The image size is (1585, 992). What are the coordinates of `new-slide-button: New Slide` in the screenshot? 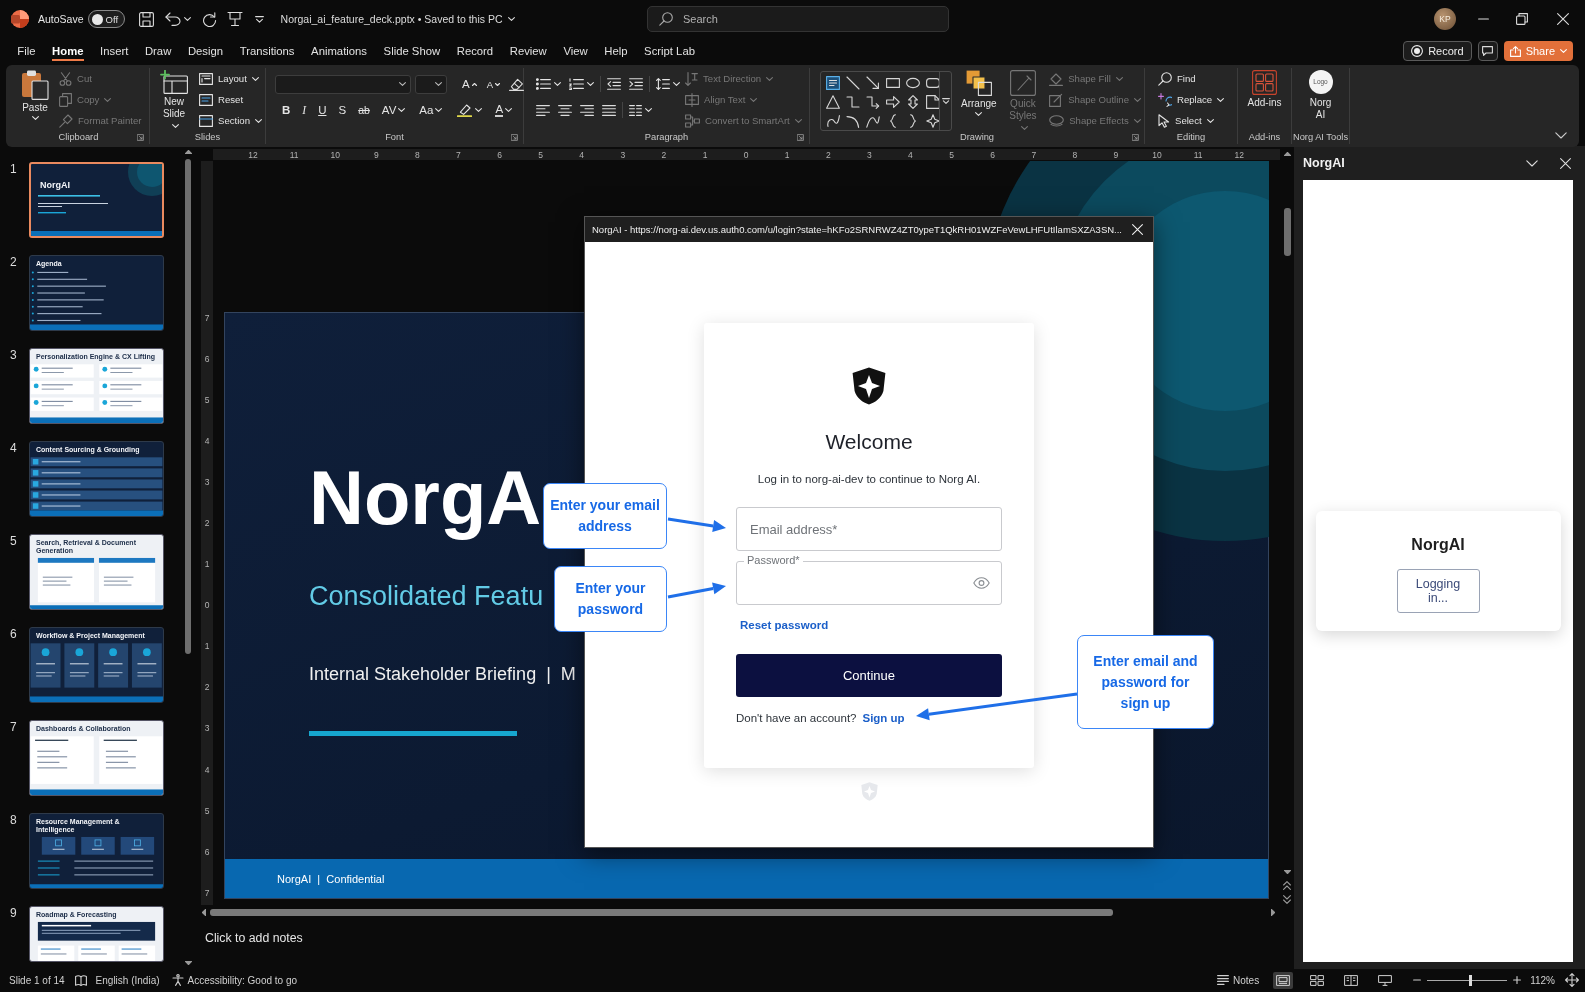 It's located at (174, 100).